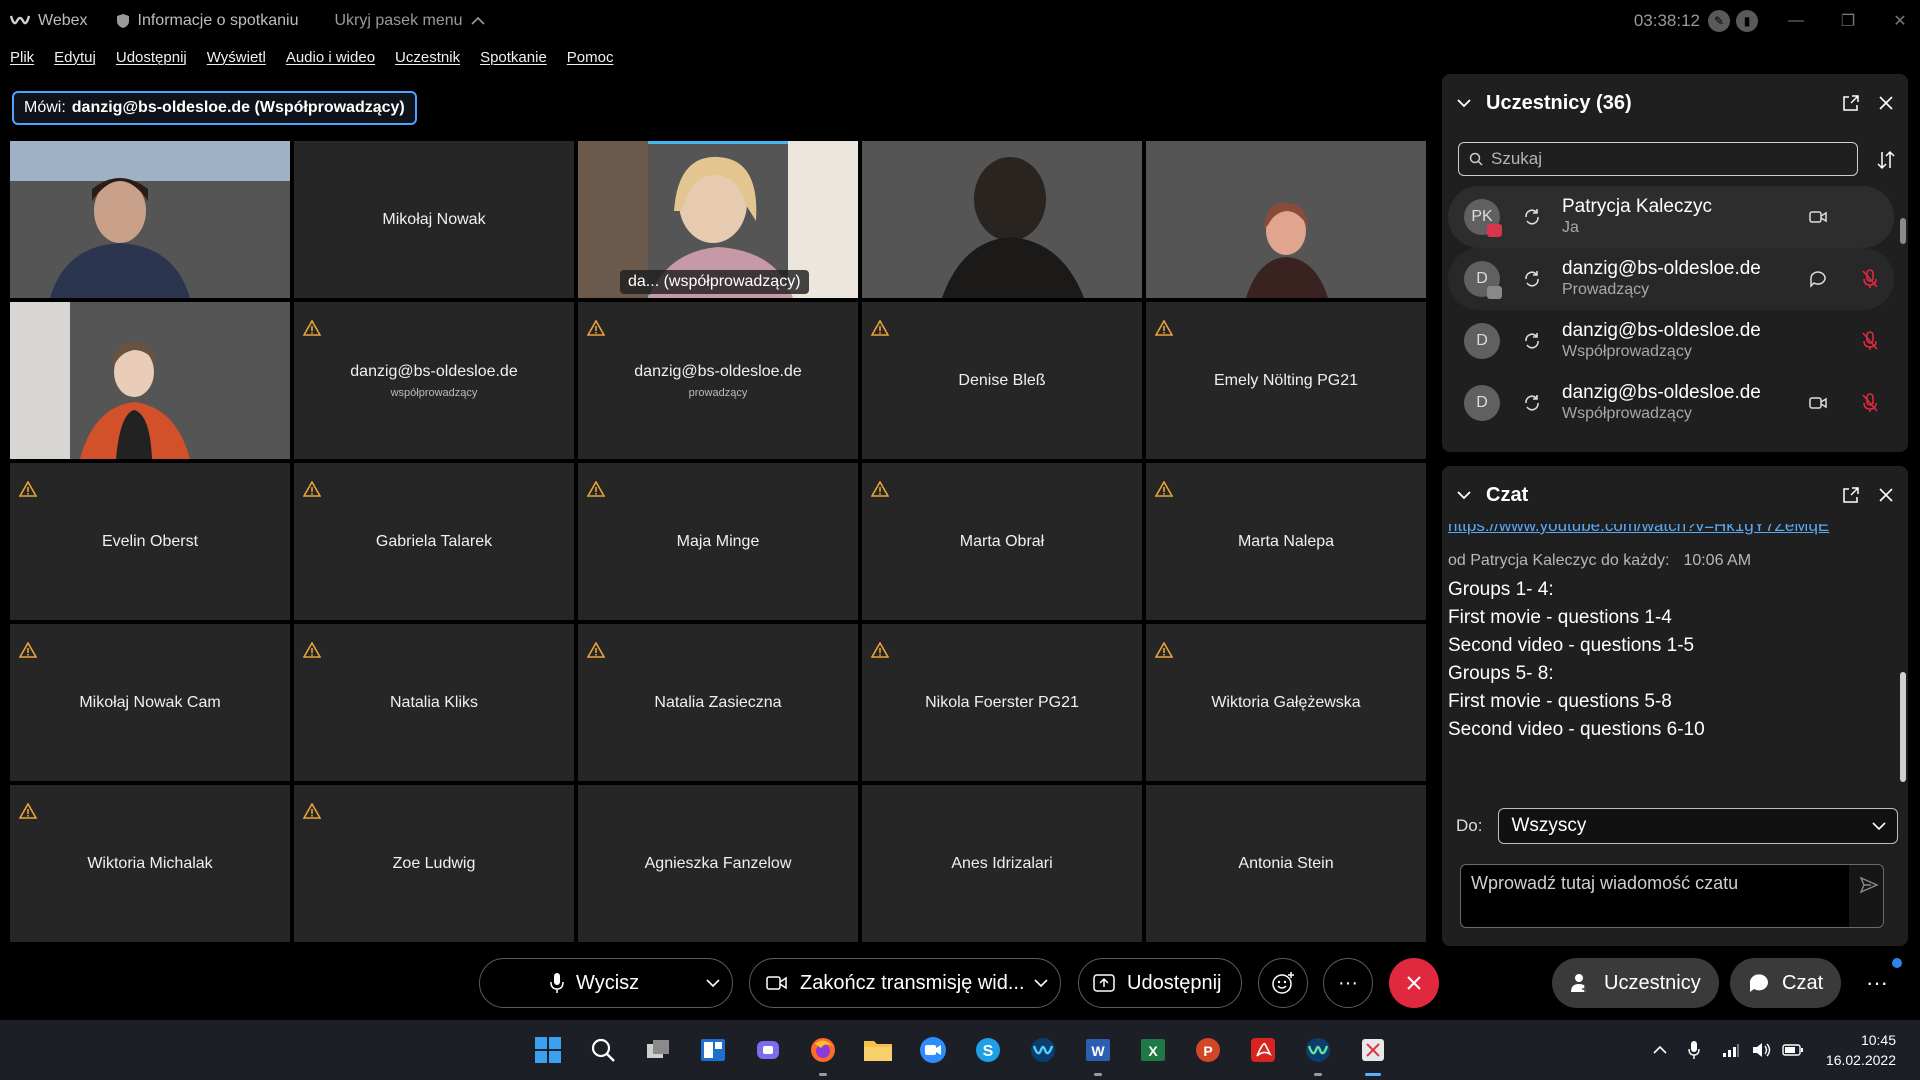 The image size is (1920, 1080). What do you see at coordinates (1002, 380) in the screenshot?
I see `participant-tile: Denise Bleß` at bounding box center [1002, 380].